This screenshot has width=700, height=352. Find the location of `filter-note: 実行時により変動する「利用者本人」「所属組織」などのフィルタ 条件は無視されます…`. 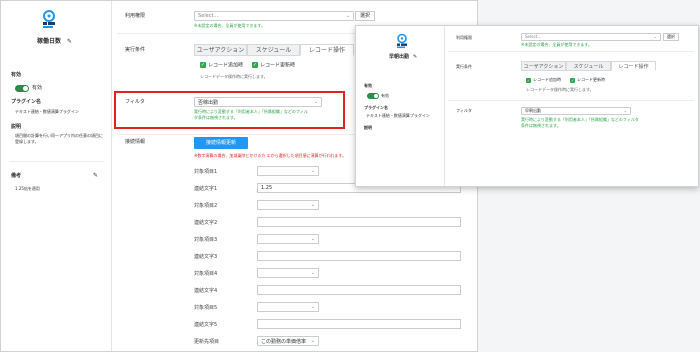

filter-note: 実行時により変動する「利用者本人」「所属組織」などのフィルタ 条件は無視されます… is located at coordinates (580, 122).